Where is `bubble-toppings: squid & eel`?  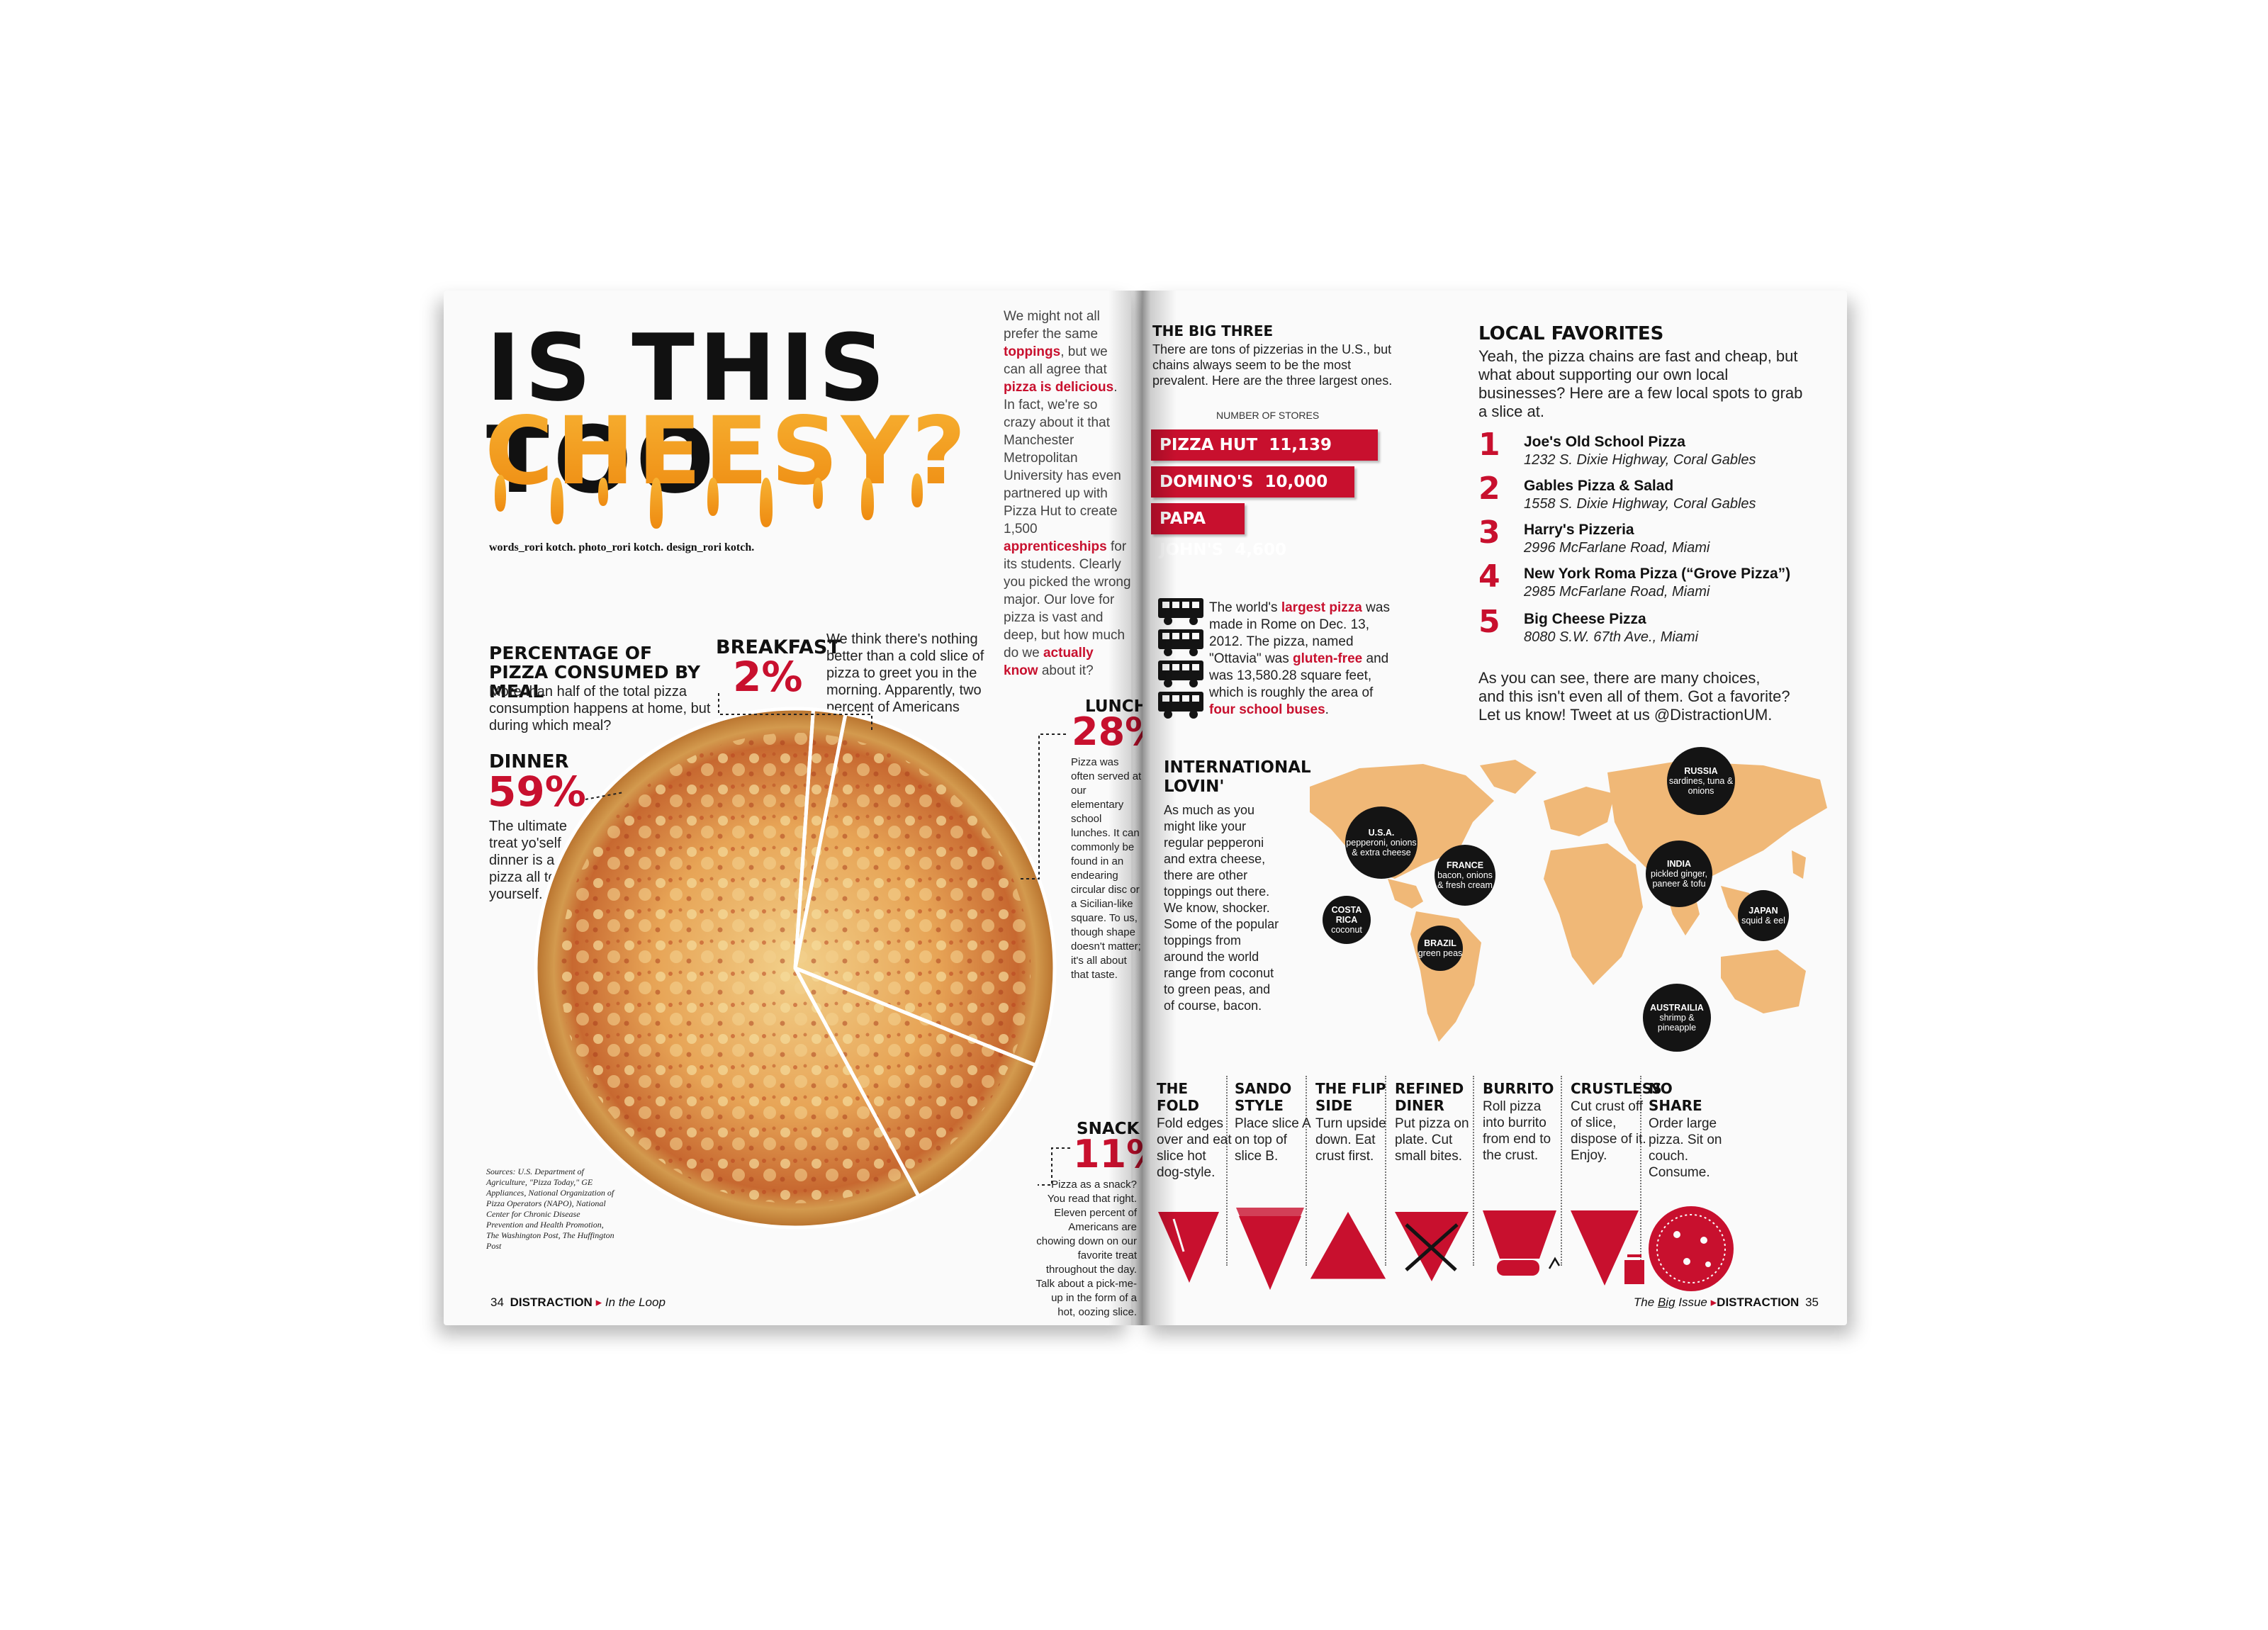 bubble-toppings: squid & eel is located at coordinates (1763, 921).